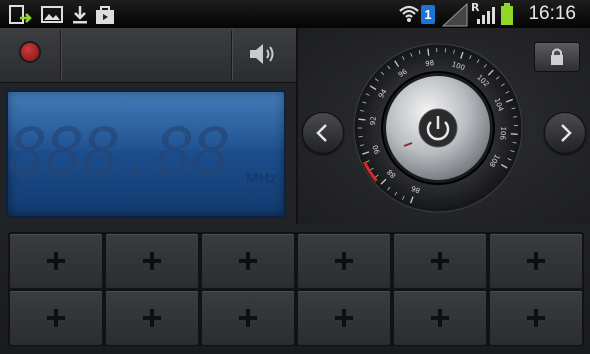  I want to click on prev-station-button, so click(323, 133).